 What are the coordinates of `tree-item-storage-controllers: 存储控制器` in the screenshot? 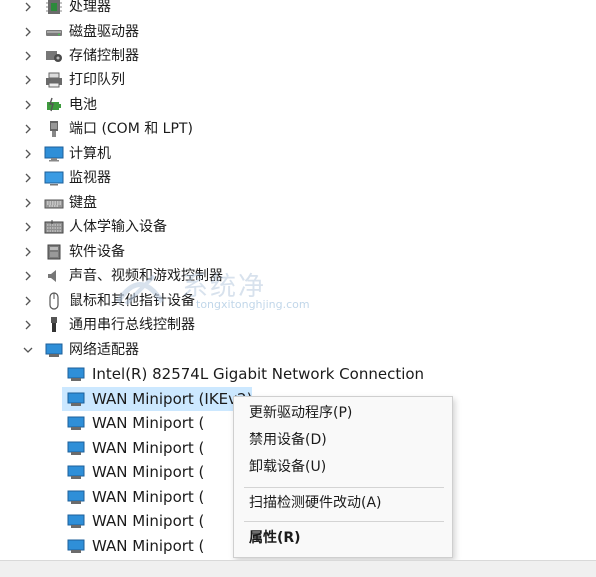 It's located at (298, 56).